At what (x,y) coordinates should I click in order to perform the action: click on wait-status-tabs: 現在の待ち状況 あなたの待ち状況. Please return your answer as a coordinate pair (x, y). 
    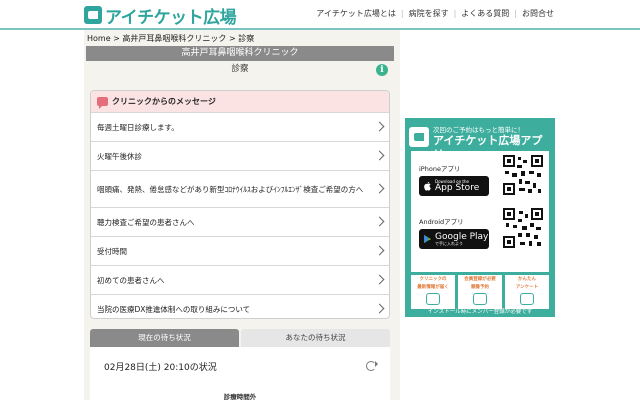
    Looking at the image, I should click on (240, 338).